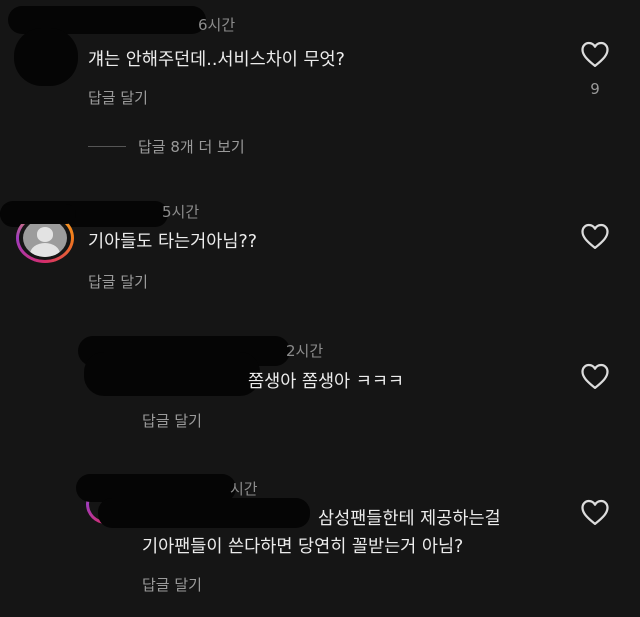 The width and height of the screenshot is (640, 617). What do you see at coordinates (173, 242) in the screenshot?
I see `comment-text: 기아들도 타는거아님??` at bounding box center [173, 242].